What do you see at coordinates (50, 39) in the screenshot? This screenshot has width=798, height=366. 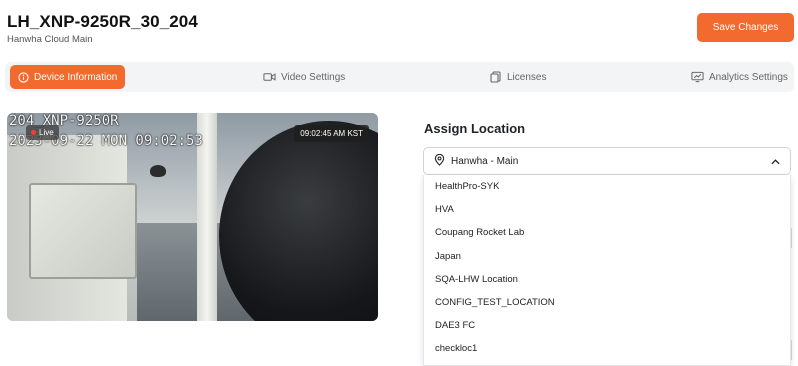 I see `page-subtitle: Hanwha Cloud Main` at bounding box center [50, 39].